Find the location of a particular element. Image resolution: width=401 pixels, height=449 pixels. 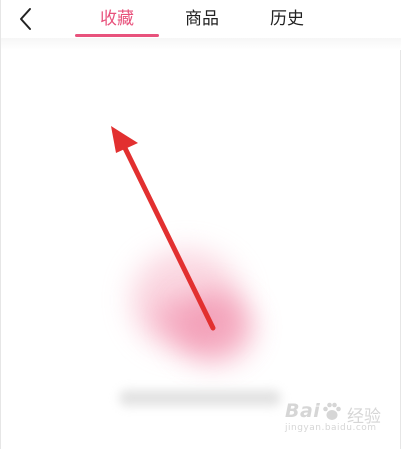

baidu-jingyan-watermark: Bai 经验 jingyan.baidu.com is located at coordinates (340, 419).